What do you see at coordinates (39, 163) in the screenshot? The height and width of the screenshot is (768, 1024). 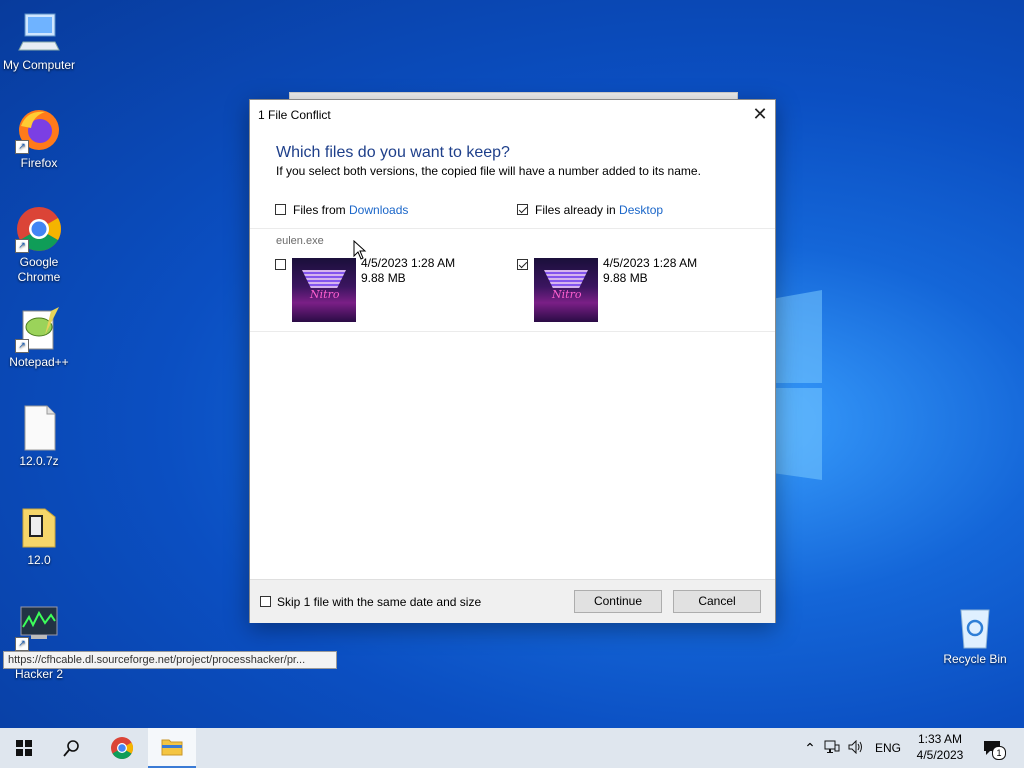 I see `desktop-icon-label: Firefox` at bounding box center [39, 163].